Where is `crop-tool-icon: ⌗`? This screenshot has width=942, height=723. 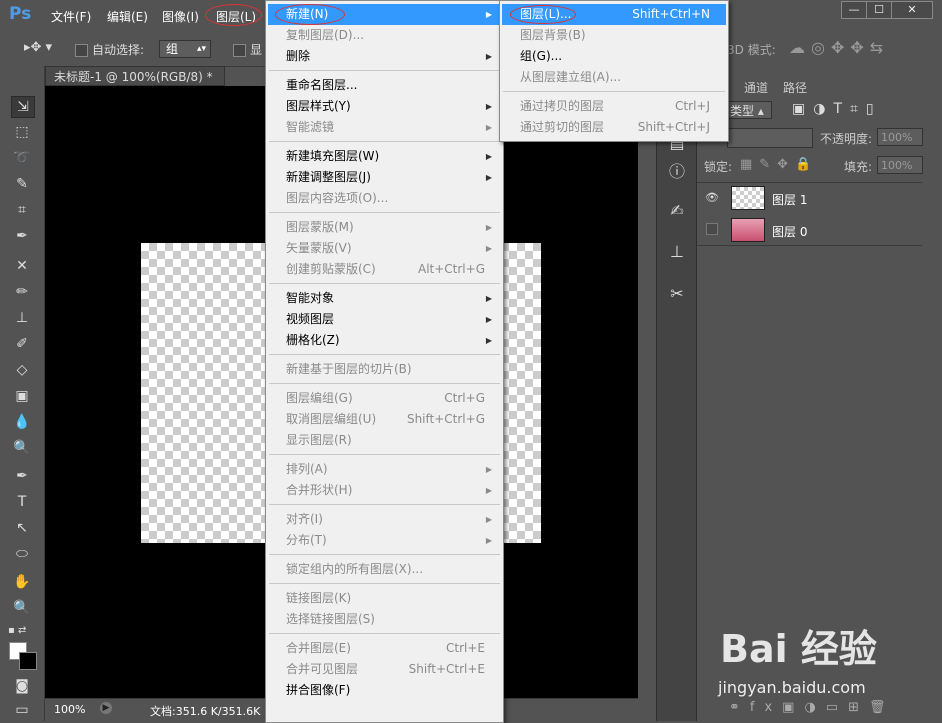
crop-tool-icon: ⌗ is located at coordinates (22, 210).